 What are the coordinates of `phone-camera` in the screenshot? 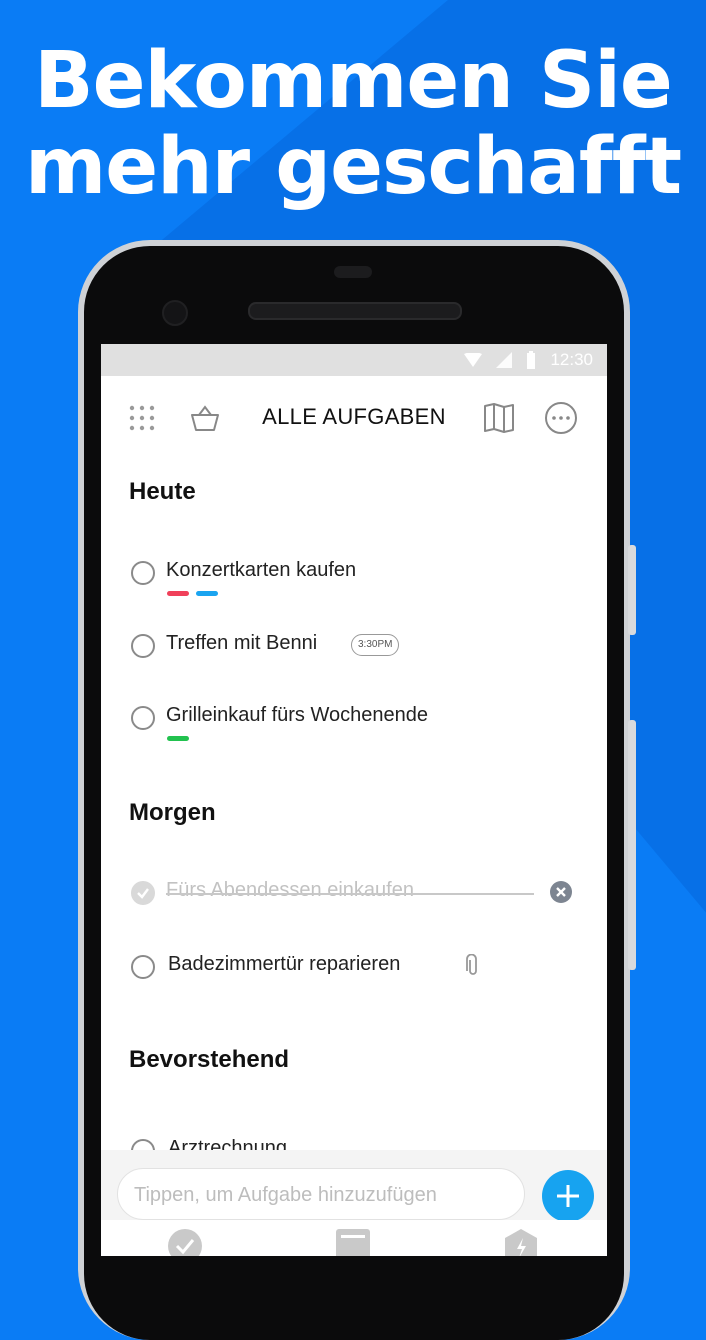 It's located at (175, 313).